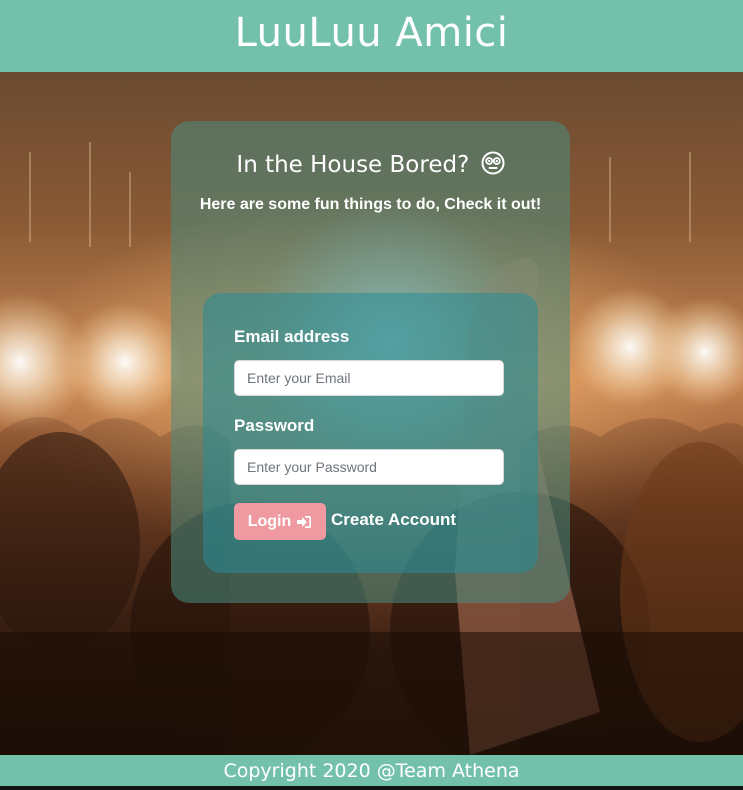  I want to click on site-header: LuuLuu Amici, so click(371, 36).